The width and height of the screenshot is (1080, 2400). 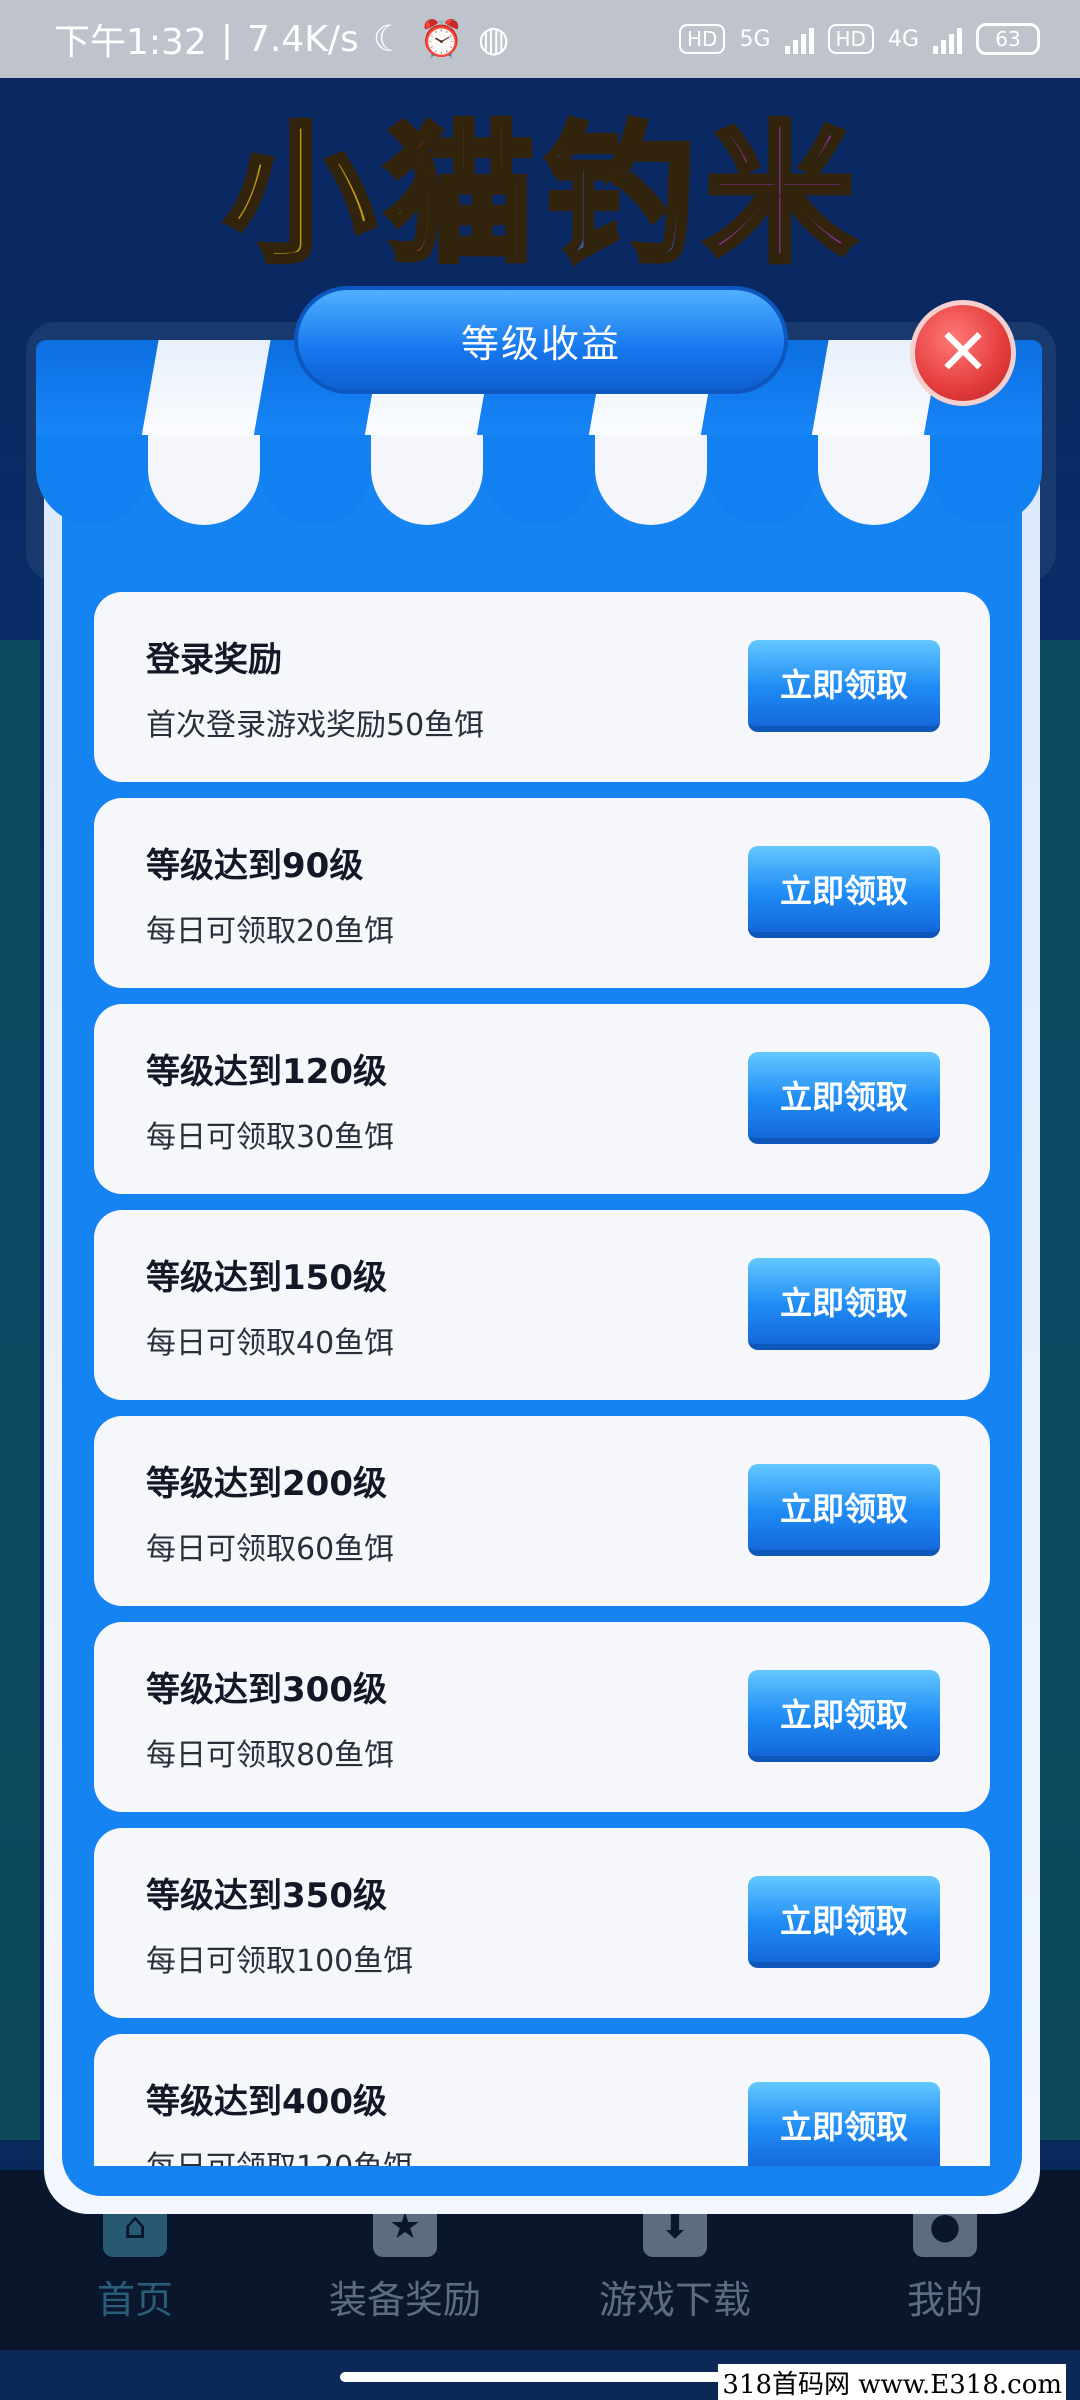 I want to click on reward-description: 每日可领取60鱼饵, so click(x=270, y=1549).